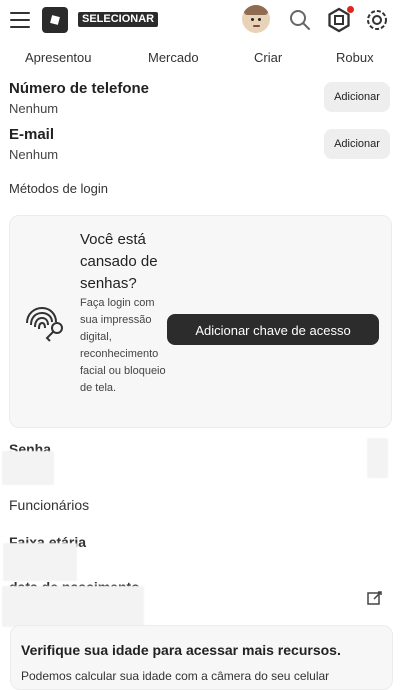 This screenshot has height=690, width=400. What do you see at coordinates (377, 20) in the screenshot?
I see `settings-icon` at bounding box center [377, 20].